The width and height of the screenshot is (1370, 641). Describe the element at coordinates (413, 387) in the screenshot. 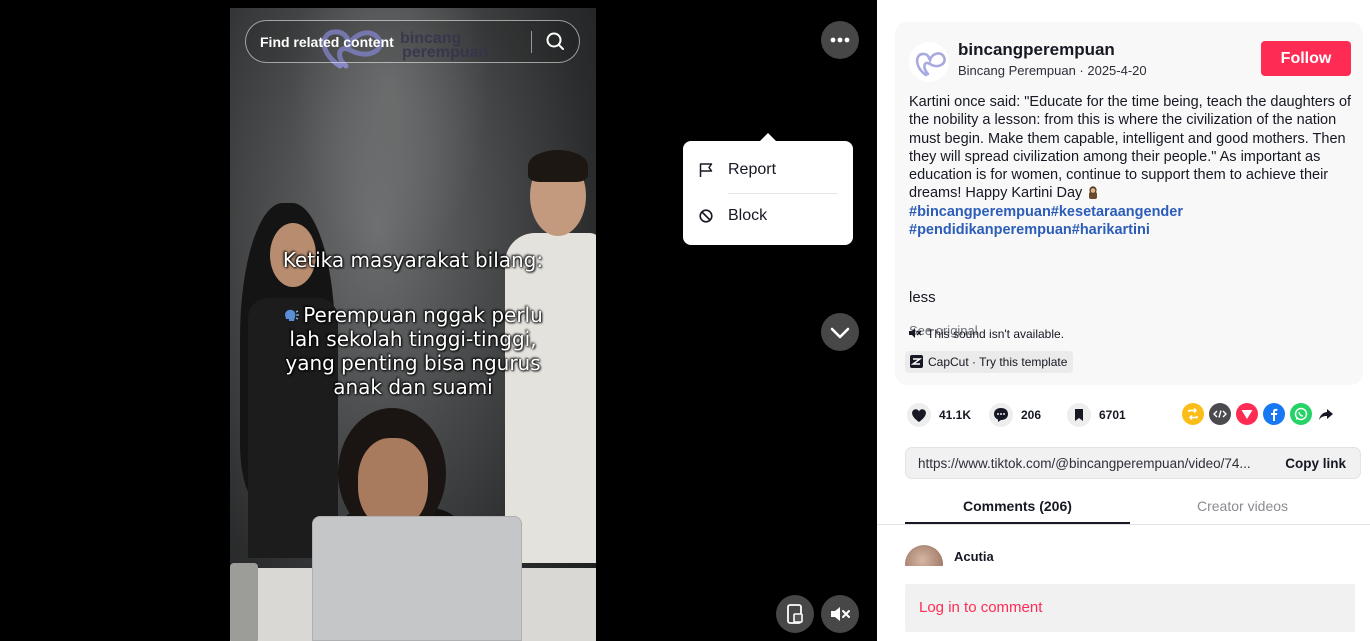

I see `video-caption-line4: anak dan suami` at that location.